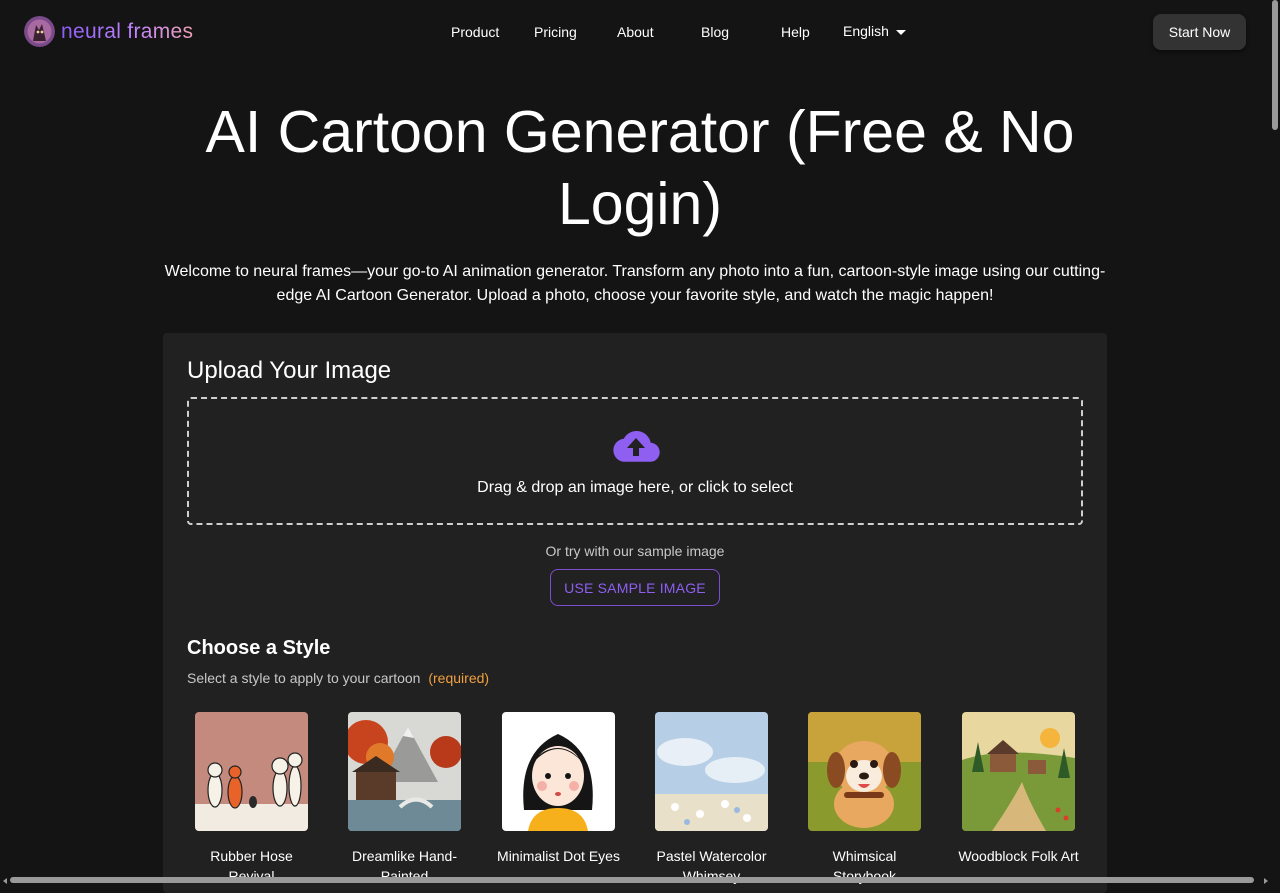 This screenshot has width=1280, height=893. I want to click on upload-title: Upload Your Image, so click(289, 370).